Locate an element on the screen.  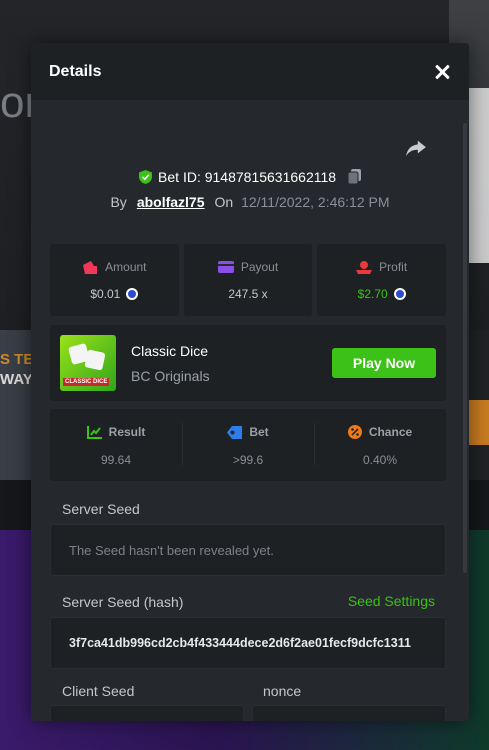
modal-header: Details is located at coordinates (250, 71).